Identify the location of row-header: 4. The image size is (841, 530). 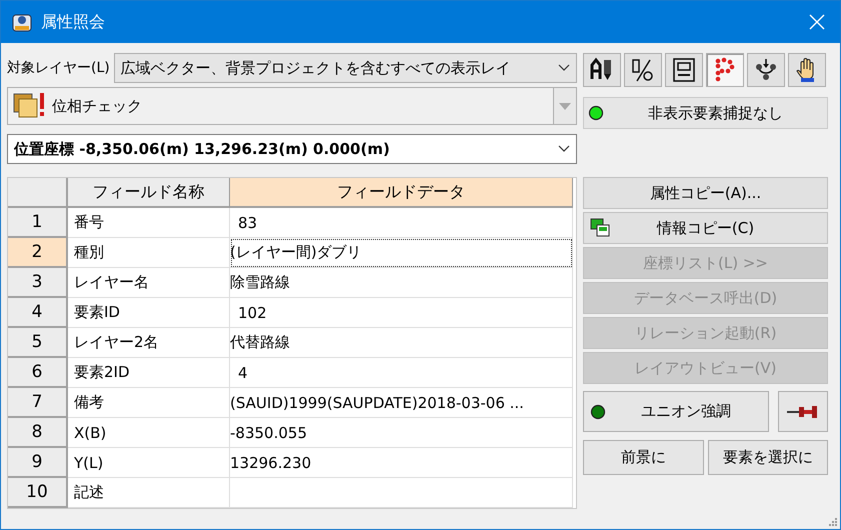
(38, 313).